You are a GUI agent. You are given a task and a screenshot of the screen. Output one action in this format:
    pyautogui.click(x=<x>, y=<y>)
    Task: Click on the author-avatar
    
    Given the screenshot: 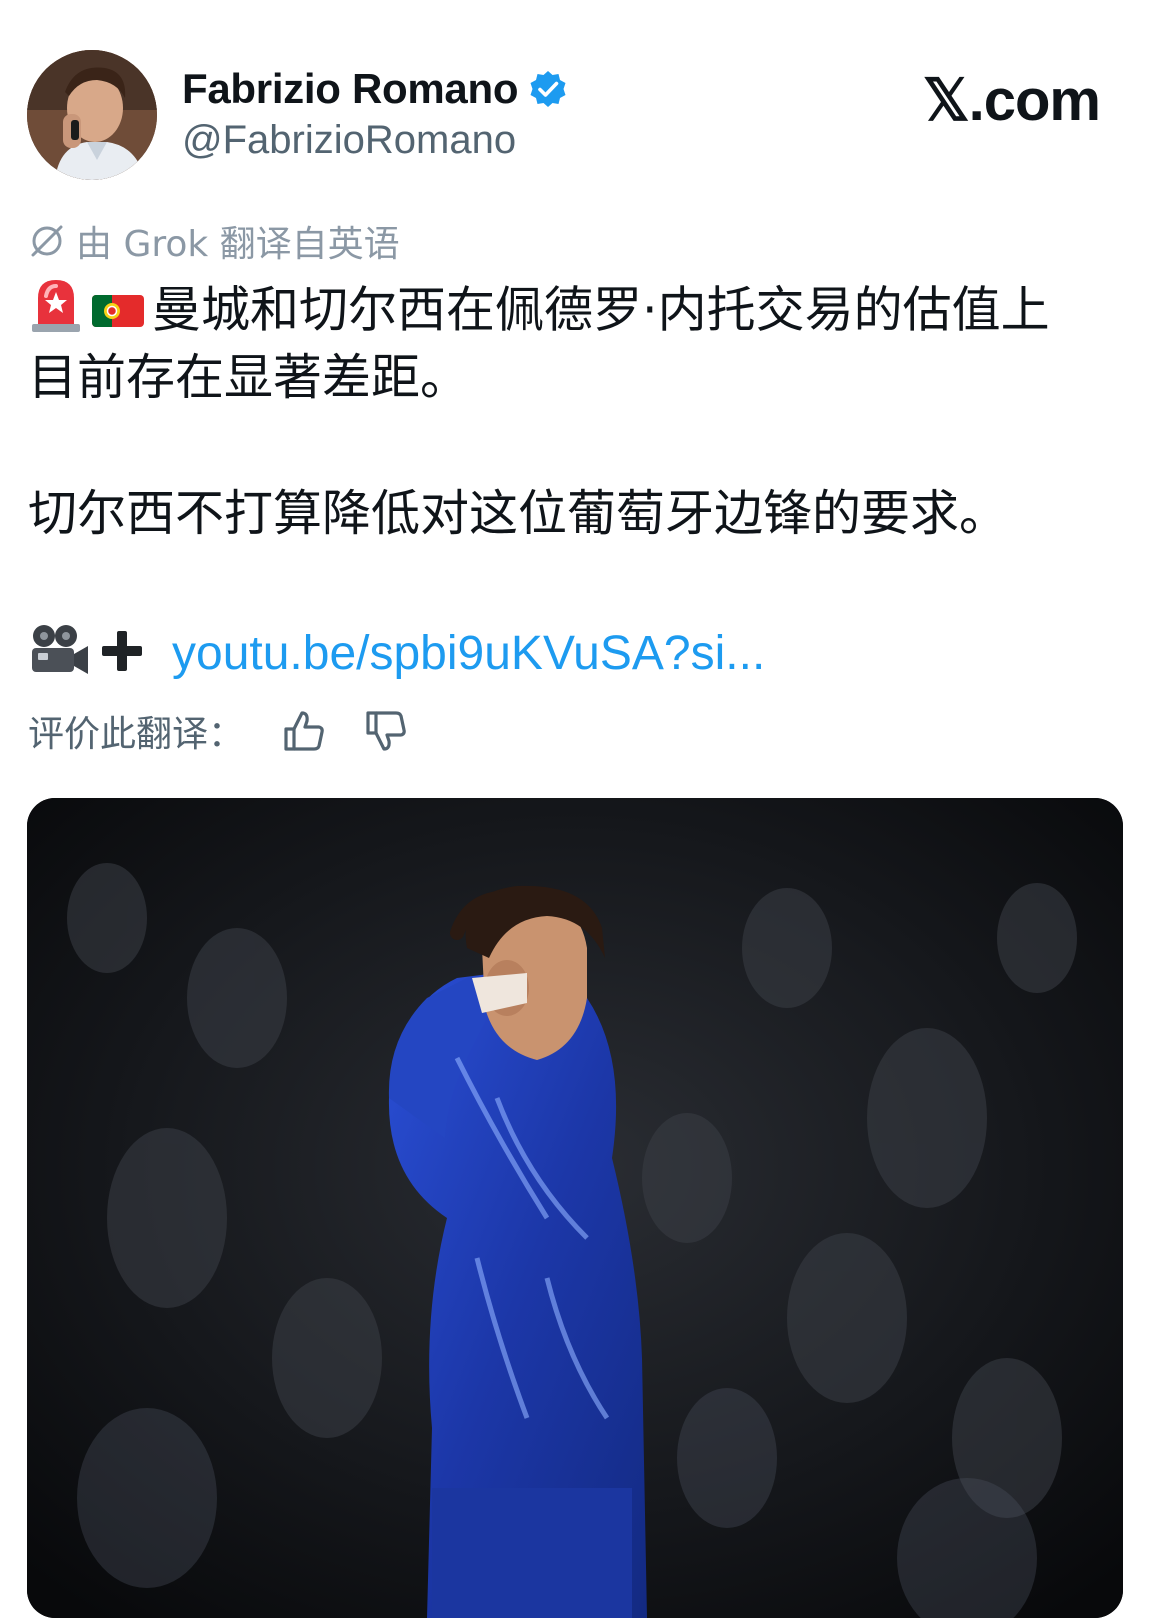 What is the action you would take?
    pyautogui.click(x=92, y=115)
    